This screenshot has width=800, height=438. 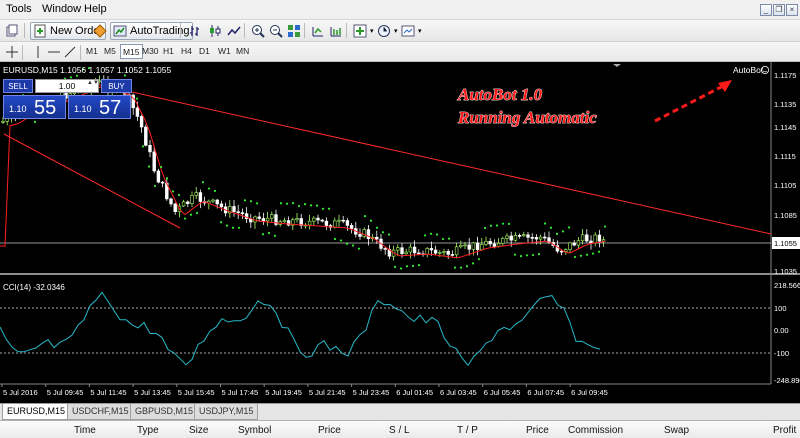 I want to click on zoom-out-icon, so click(x=276, y=31).